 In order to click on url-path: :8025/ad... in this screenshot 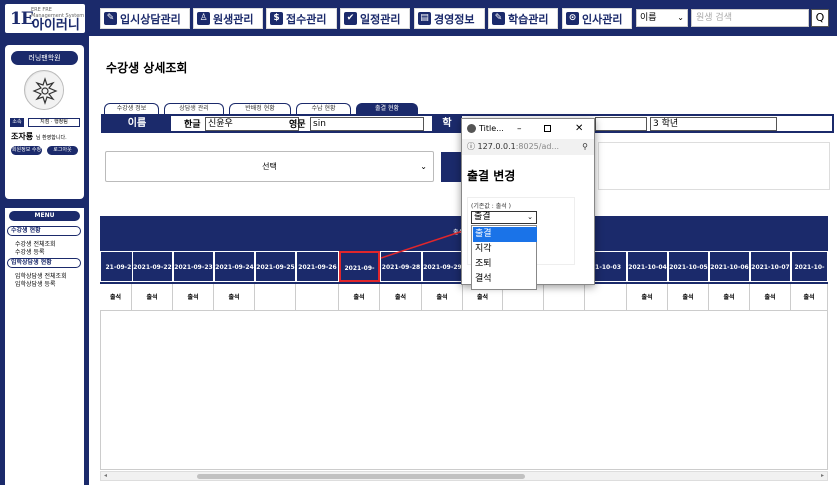, I will do `click(537, 146)`.